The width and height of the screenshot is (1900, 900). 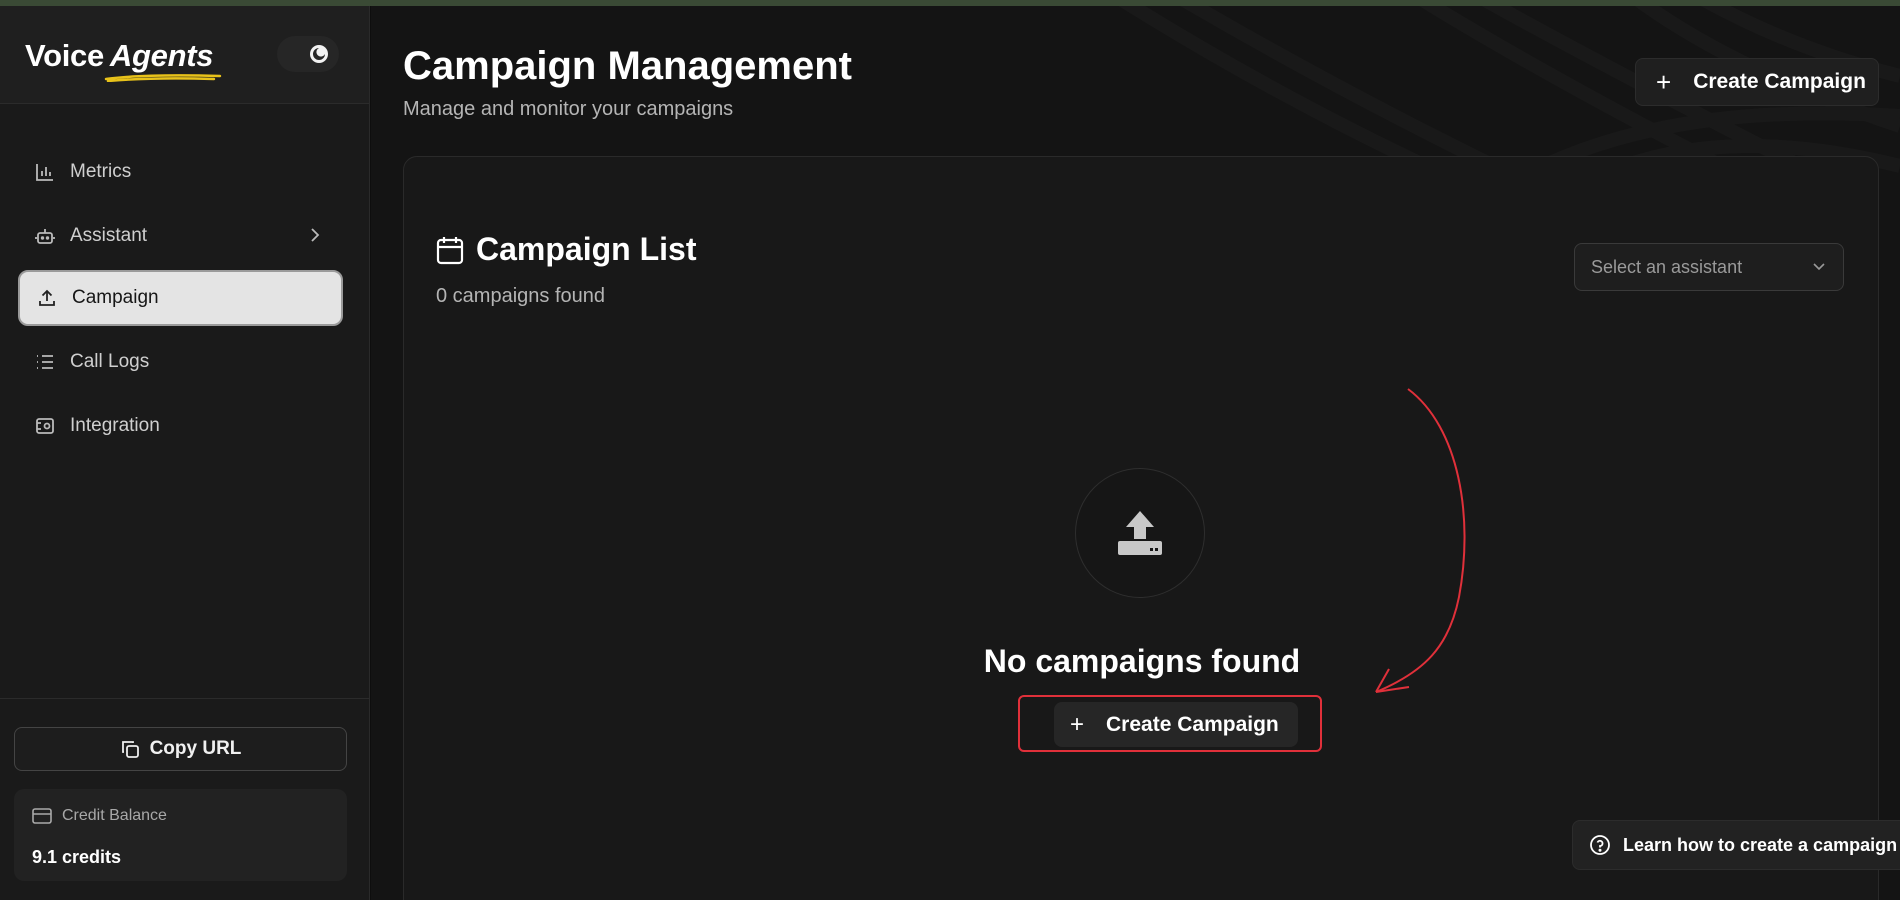 I want to click on assistant-select-placeholder: Select an assistant, so click(x=1667, y=266).